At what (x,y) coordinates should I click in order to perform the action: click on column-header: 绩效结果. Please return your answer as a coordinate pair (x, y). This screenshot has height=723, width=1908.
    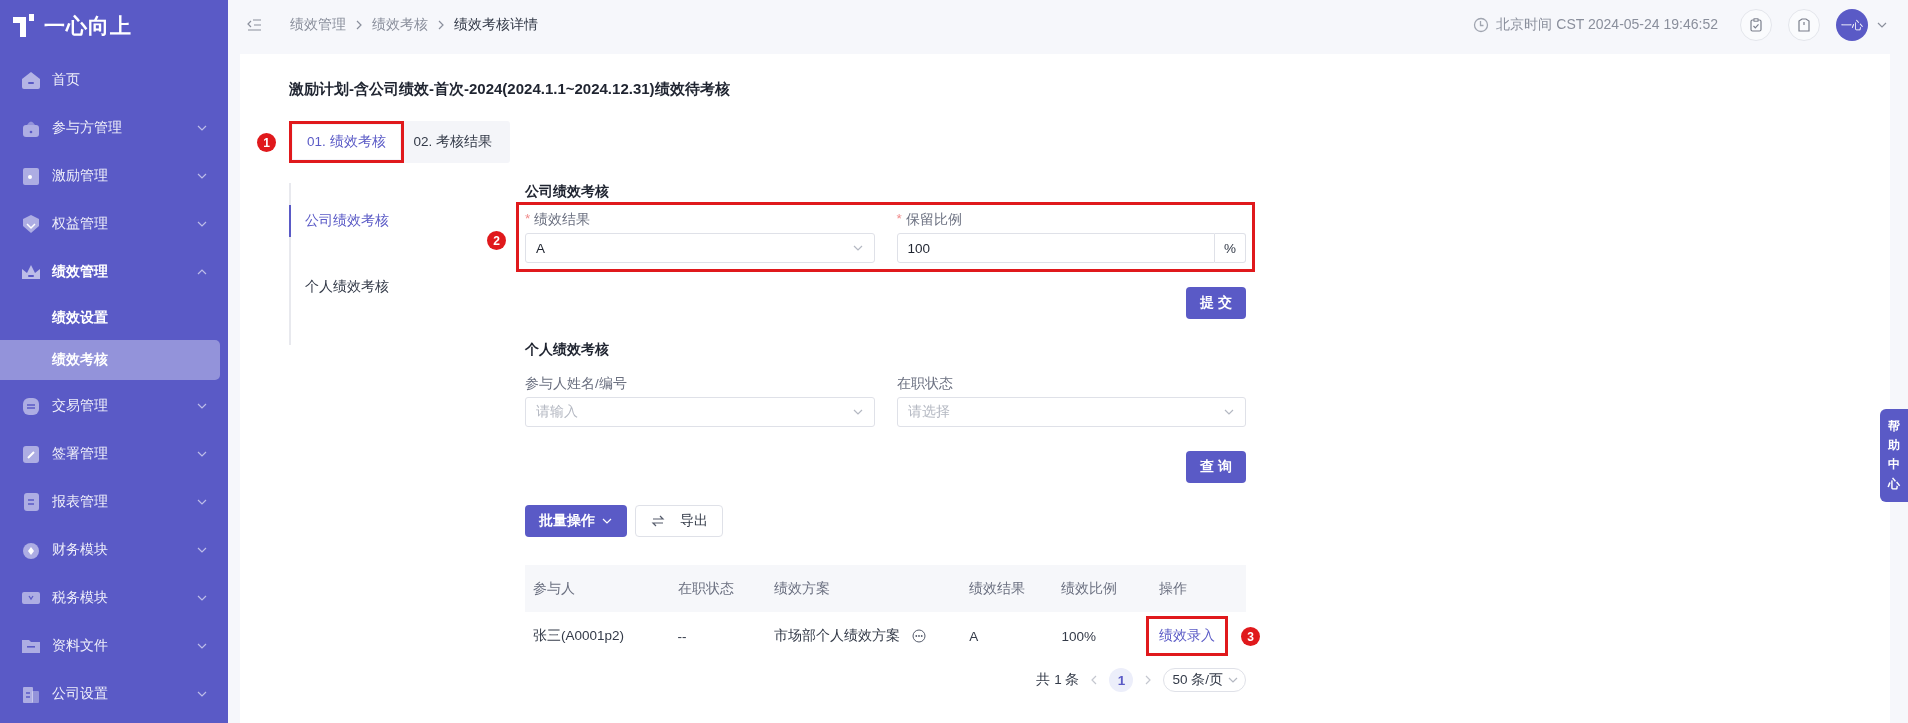
    Looking at the image, I should click on (1007, 588).